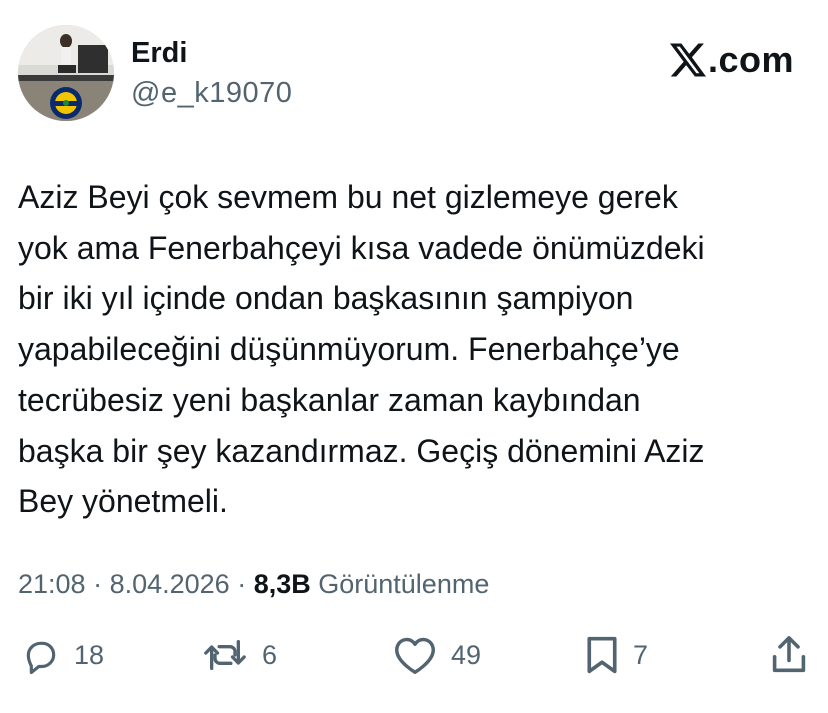 The height and width of the screenshot is (713, 828). Describe the element at coordinates (466, 654) in the screenshot. I see `like-count: 49` at that location.